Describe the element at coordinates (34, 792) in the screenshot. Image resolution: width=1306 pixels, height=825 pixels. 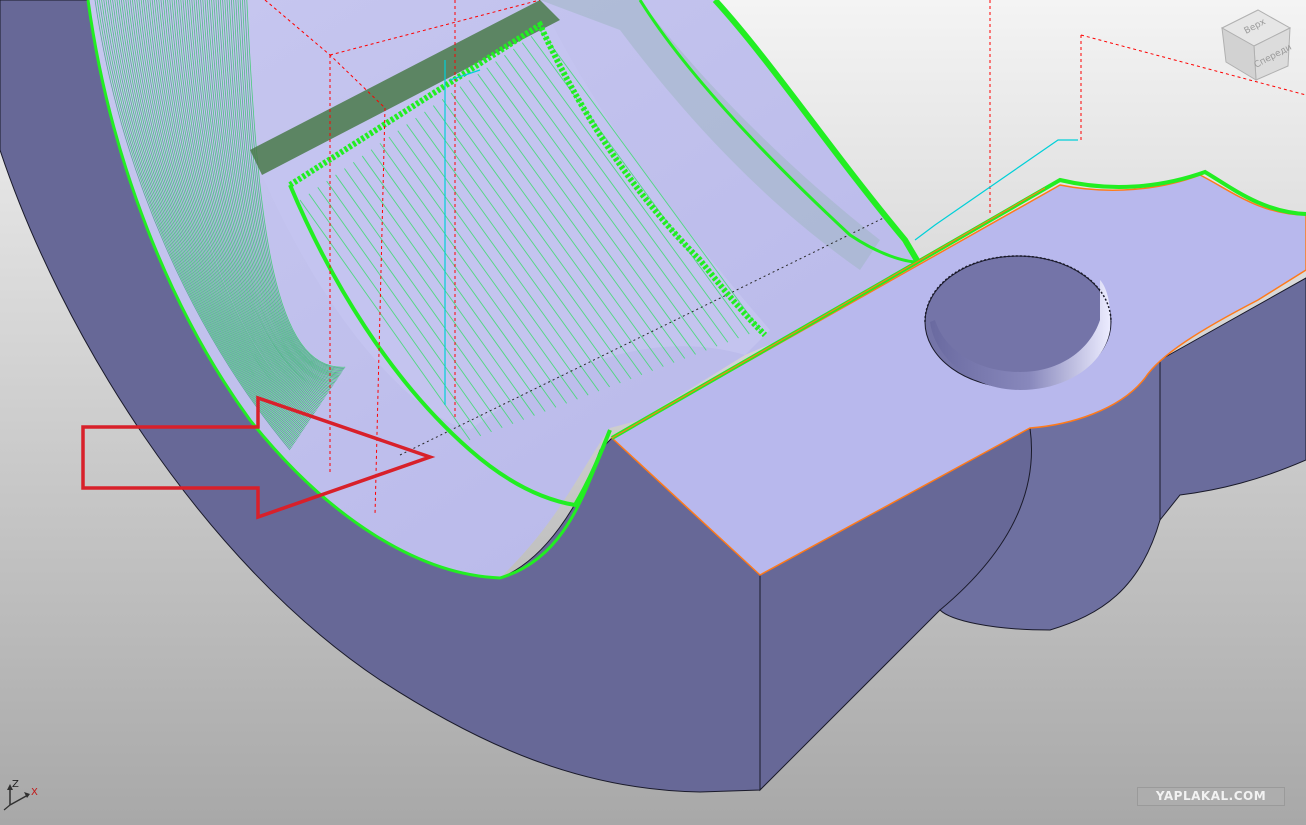
I see `axis-x-label: X` at that location.